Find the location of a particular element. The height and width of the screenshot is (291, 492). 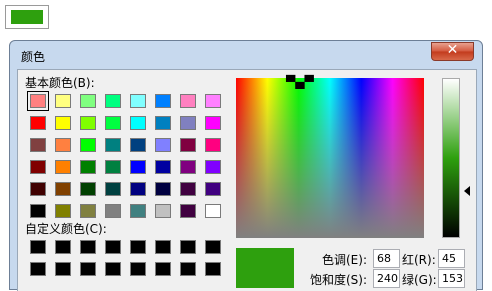

red-input: 45 is located at coordinates (451, 258).